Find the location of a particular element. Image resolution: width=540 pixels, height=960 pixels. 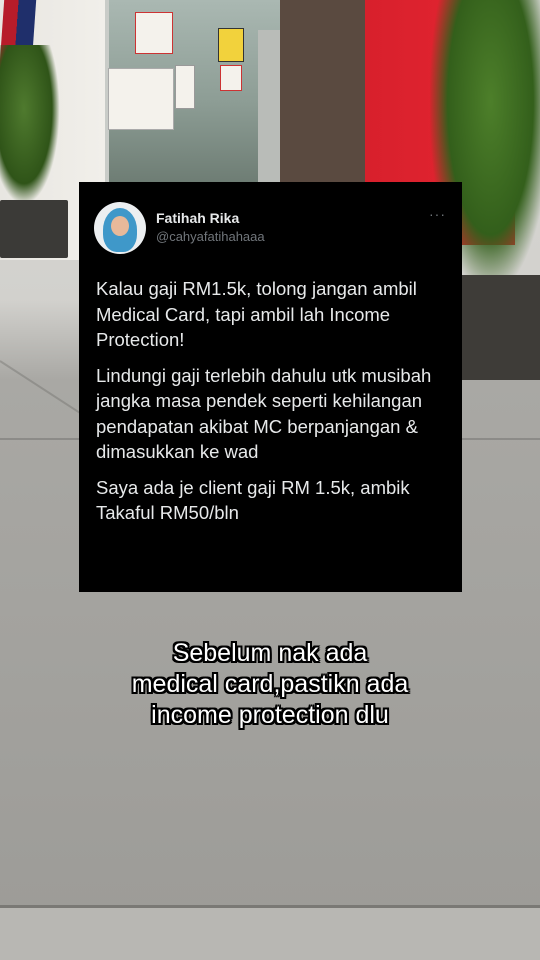

avatar is located at coordinates (120, 228).